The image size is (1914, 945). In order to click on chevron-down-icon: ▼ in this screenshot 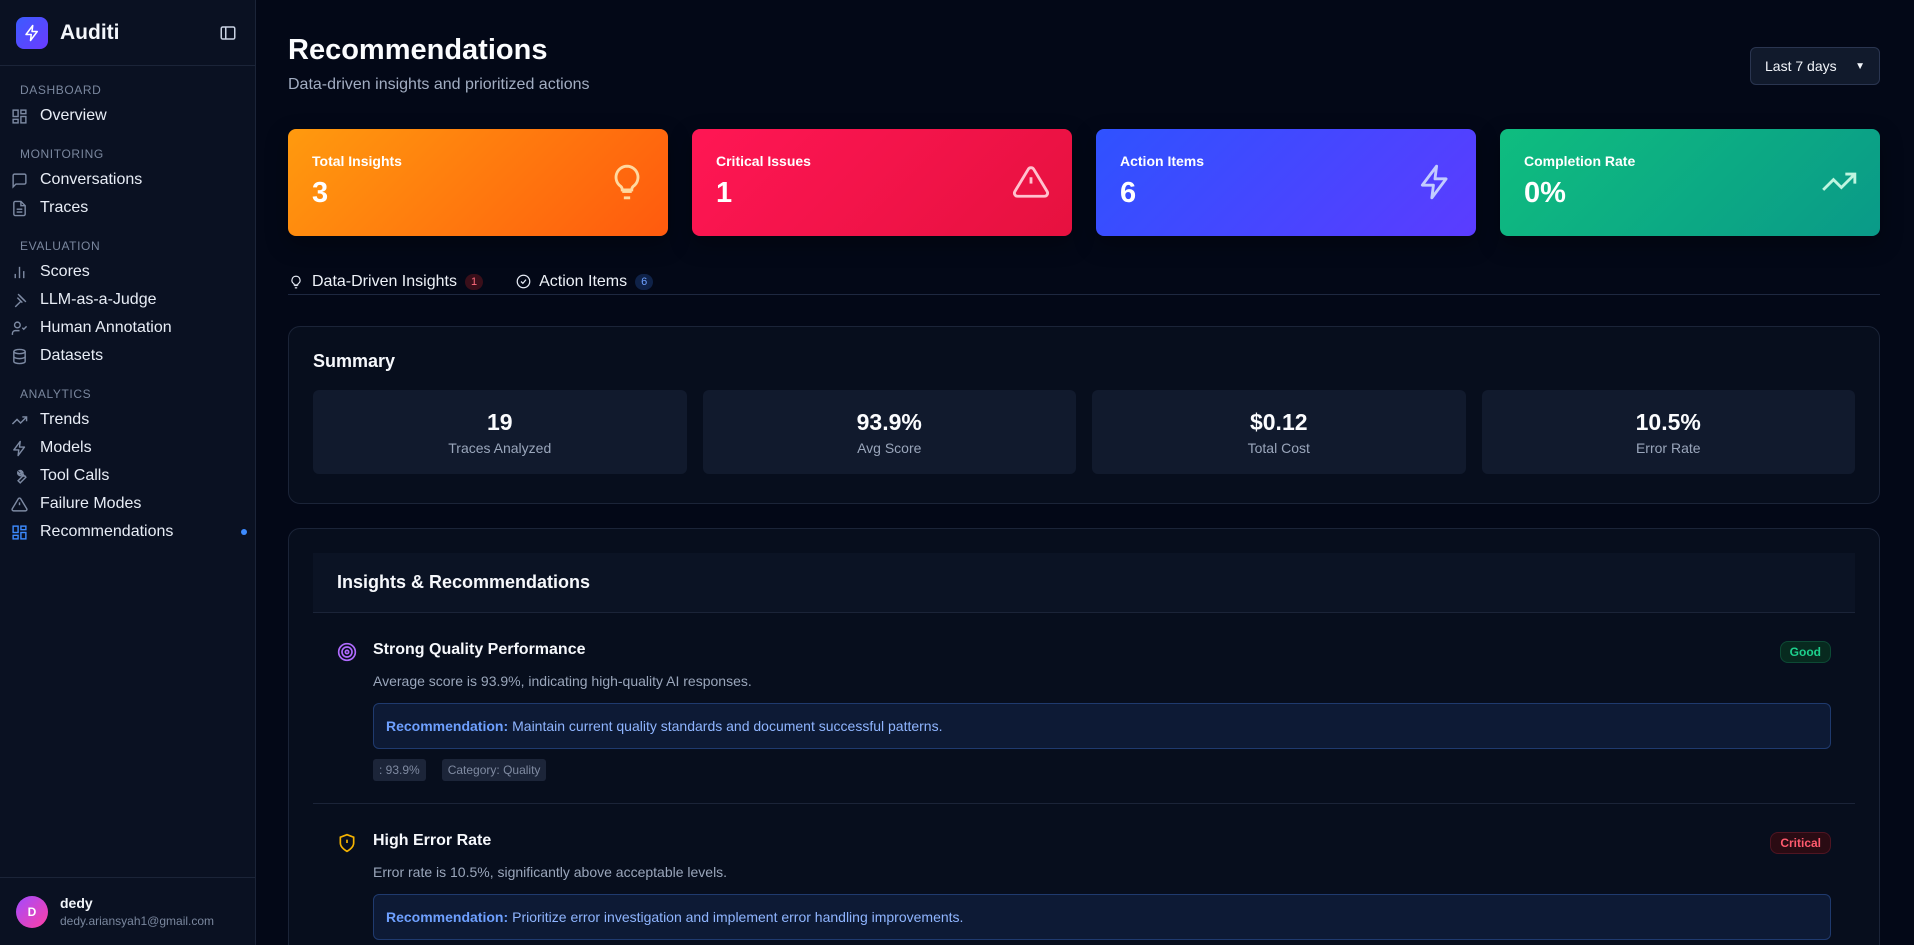, I will do `click(1860, 66)`.